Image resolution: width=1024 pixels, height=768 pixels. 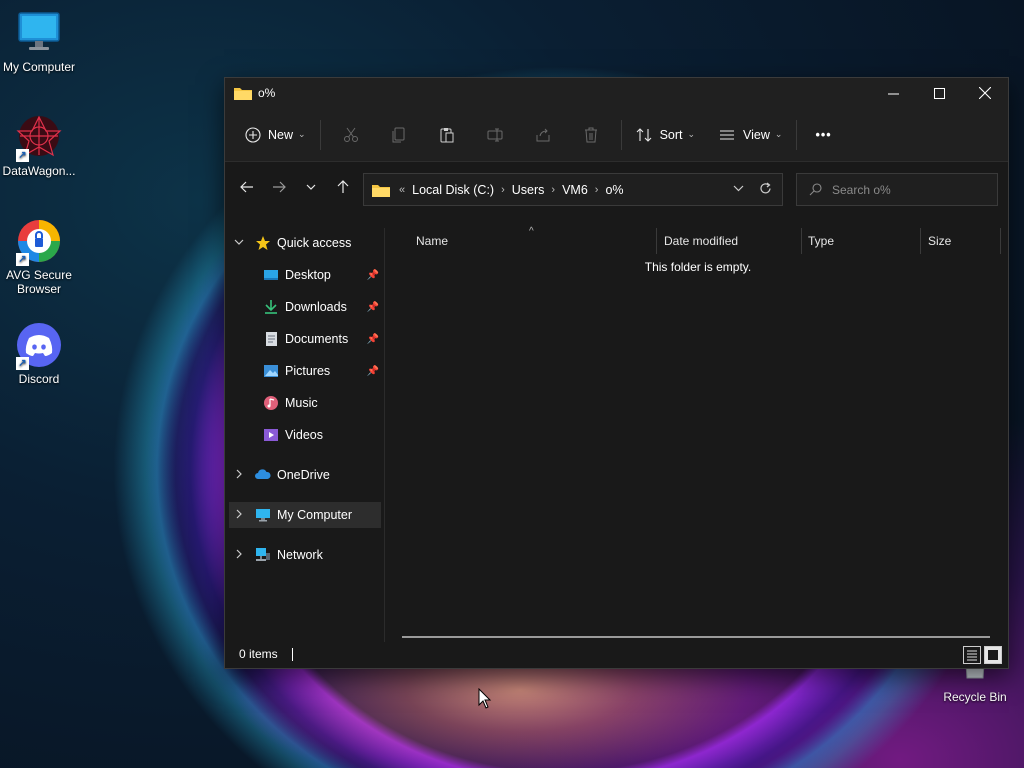 What do you see at coordinates (616, 654) in the screenshot?
I see `status-bar: 0 items` at bounding box center [616, 654].